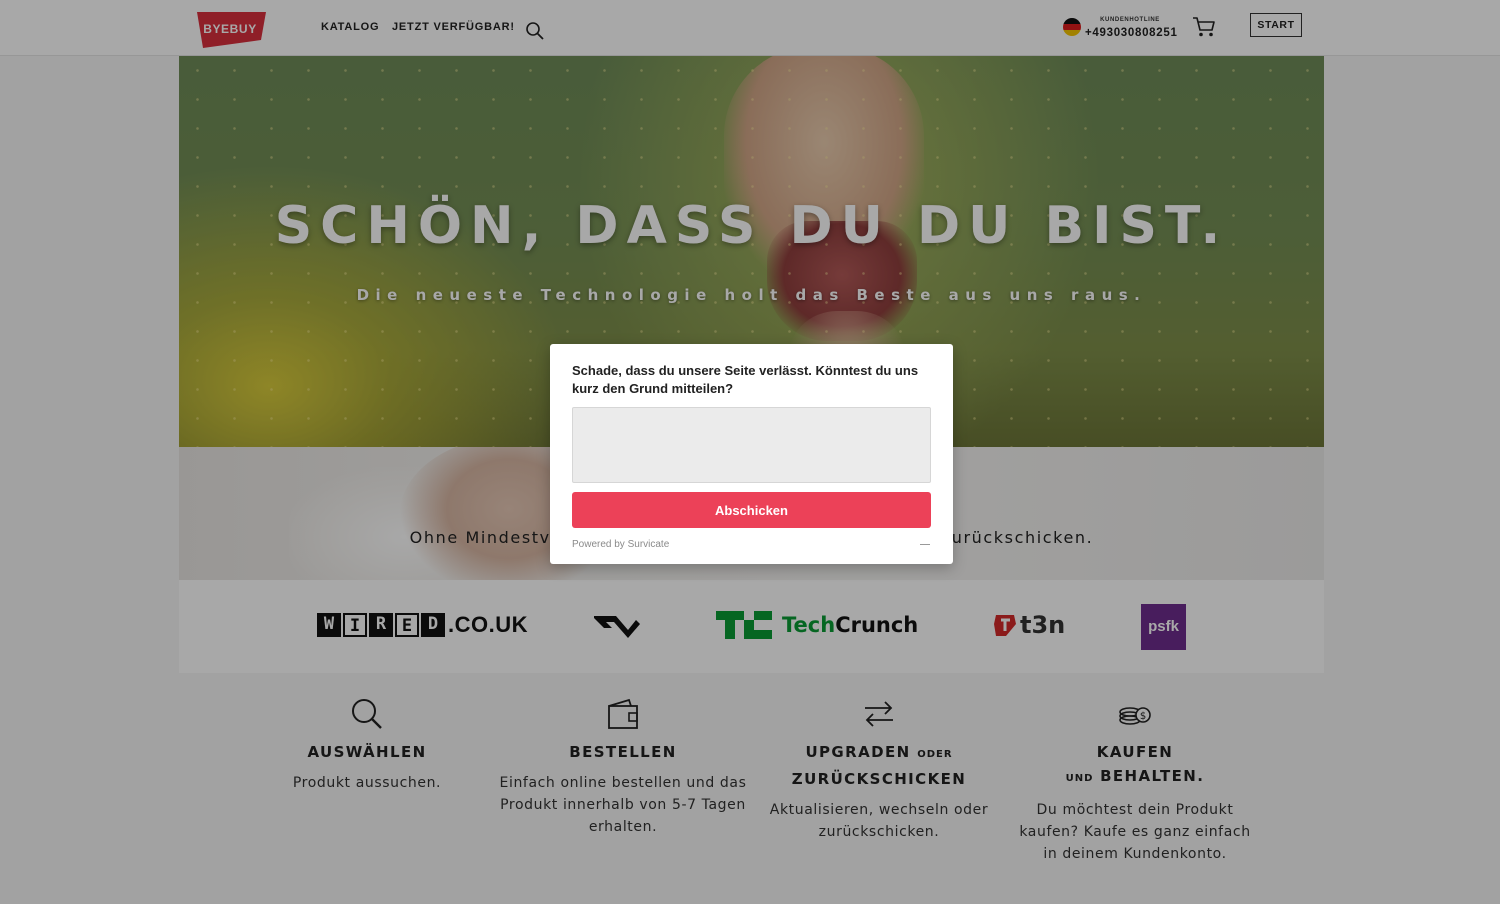 The image size is (1500, 904). Describe the element at coordinates (751, 510) in the screenshot. I see `submit-button: Abschicken` at that location.